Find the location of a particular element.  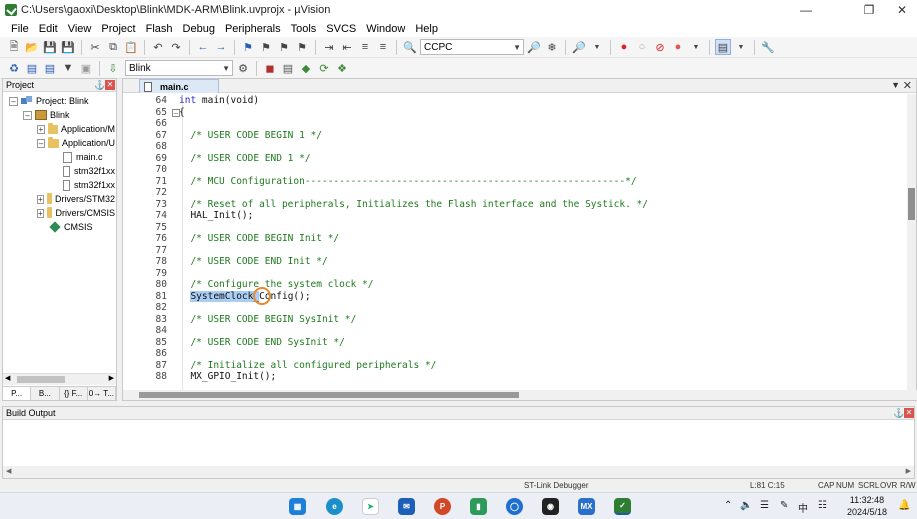

code-line: HAL_Init(); is located at coordinates (216, 216).